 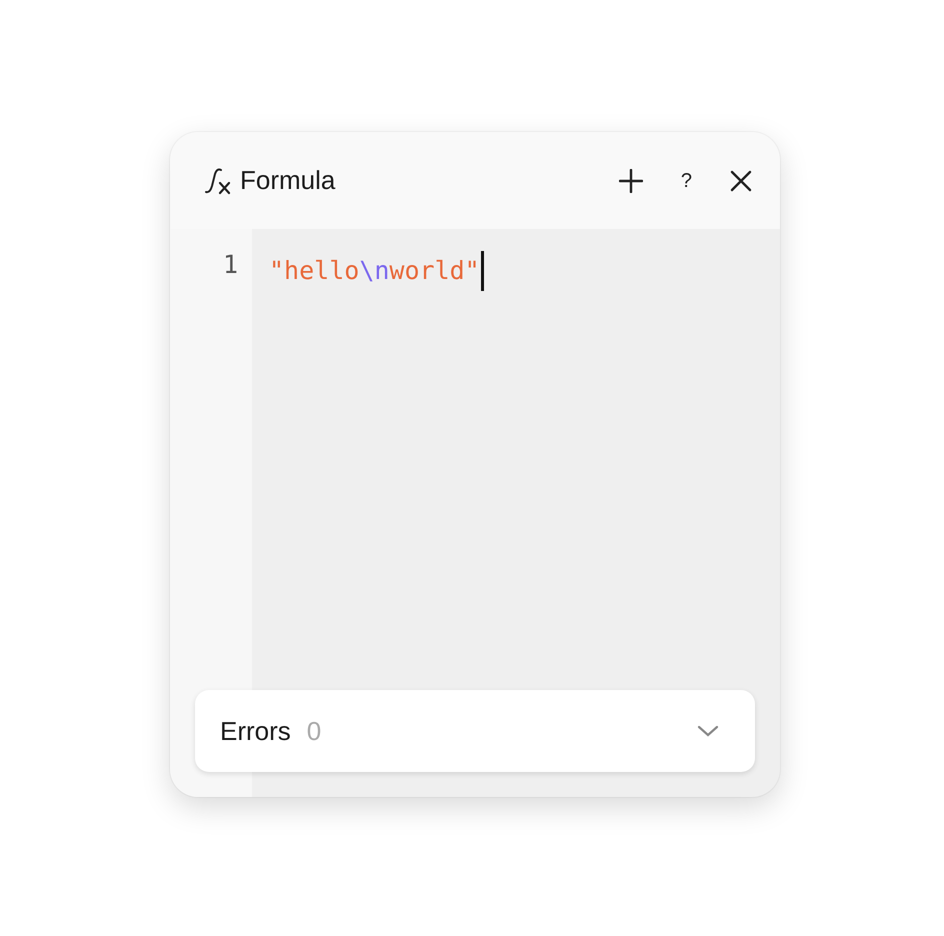 What do you see at coordinates (475, 731) in the screenshot?
I see `errors-panel: Errors 0` at bounding box center [475, 731].